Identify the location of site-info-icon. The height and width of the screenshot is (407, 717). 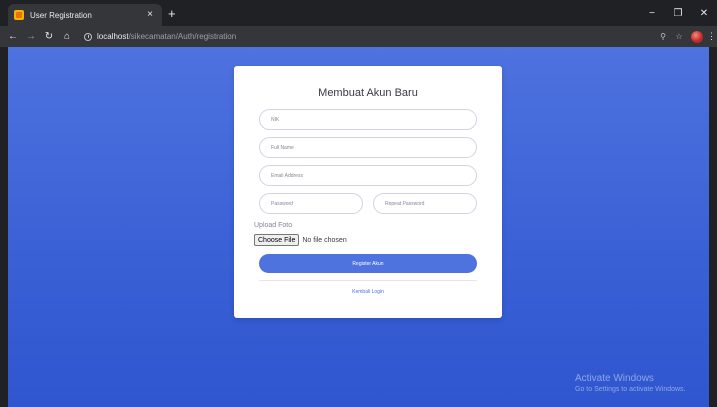
(88, 36).